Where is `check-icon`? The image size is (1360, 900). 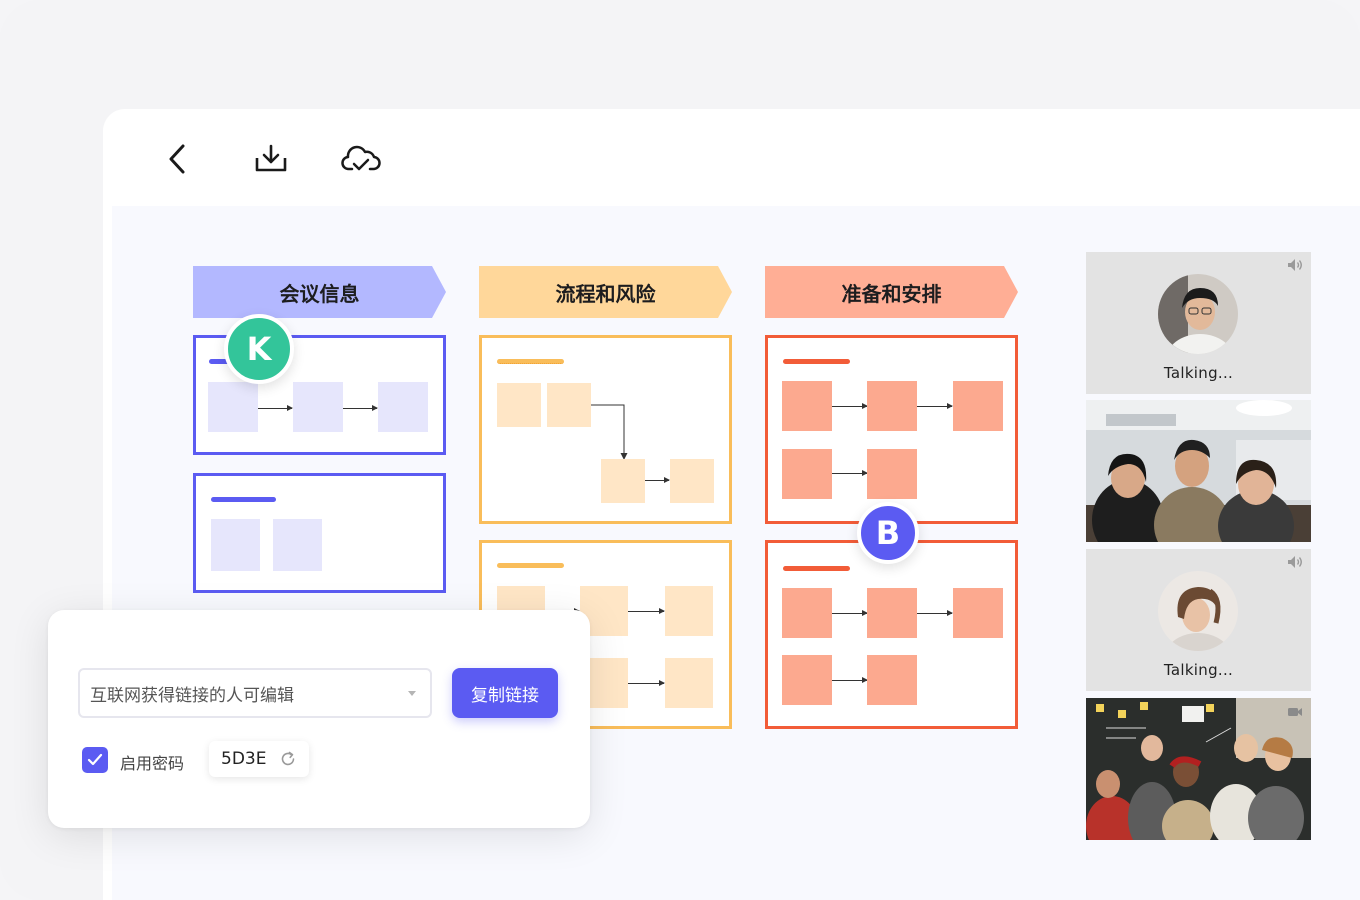
check-icon is located at coordinates (95, 759).